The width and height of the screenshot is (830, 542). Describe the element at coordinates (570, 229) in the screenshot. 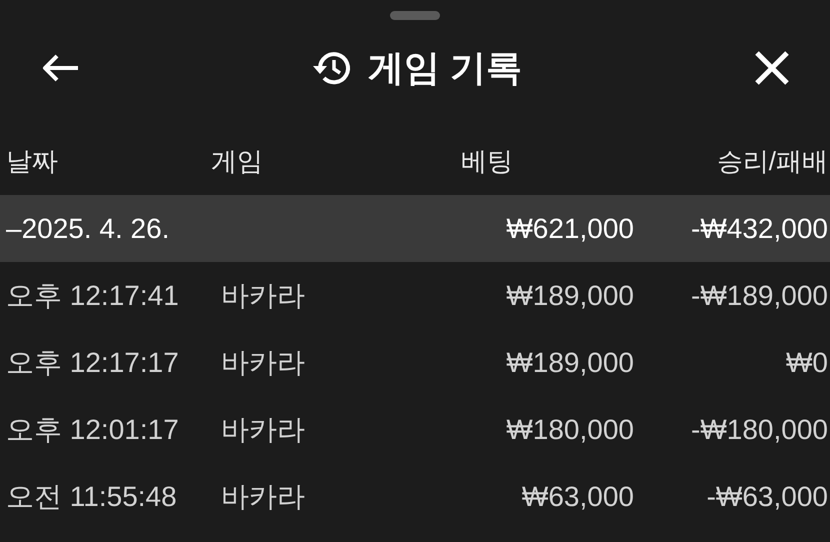

I see `bet-total: ₩621,000` at that location.